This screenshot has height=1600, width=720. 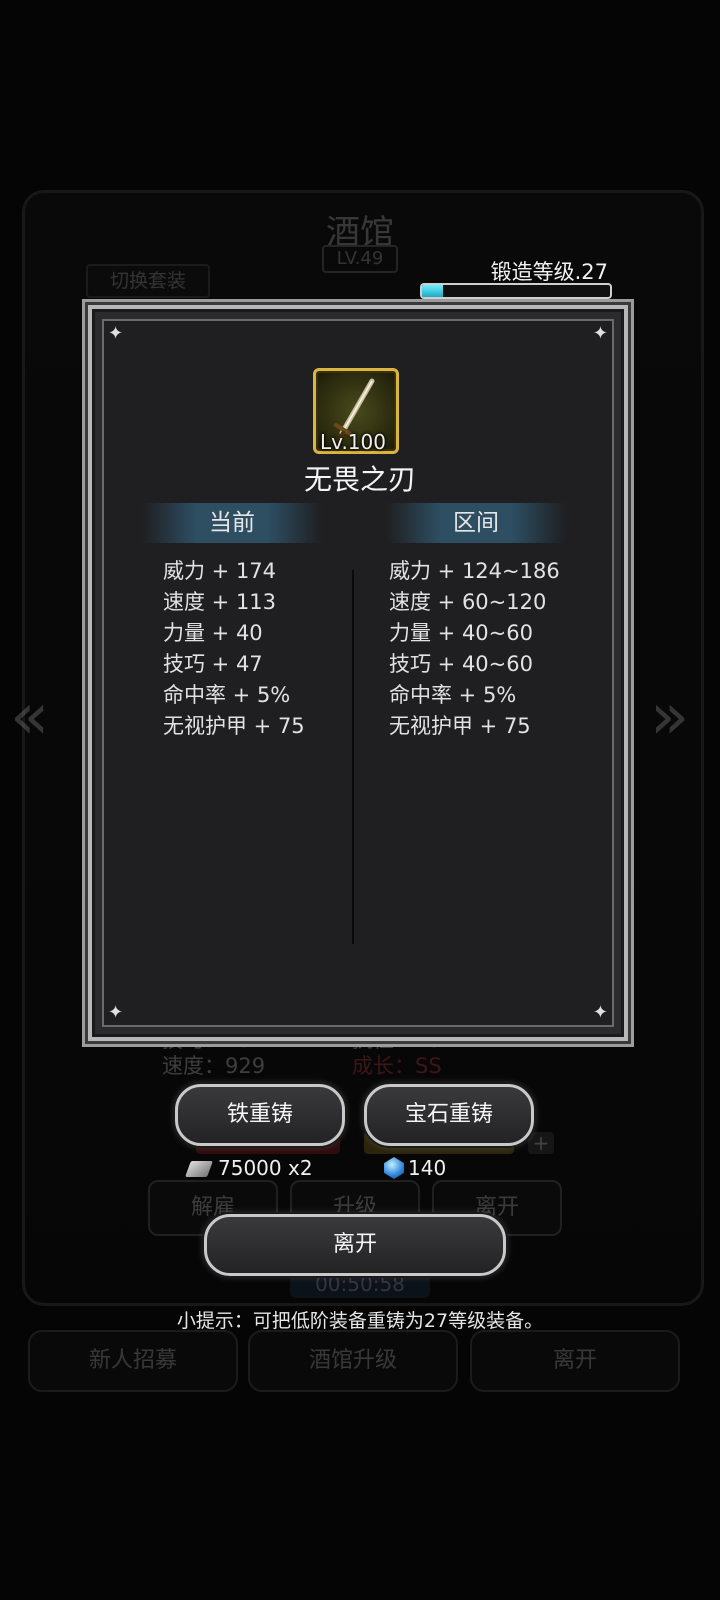 What do you see at coordinates (516, 291) in the screenshot?
I see `forge-progress-bar` at bounding box center [516, 291].